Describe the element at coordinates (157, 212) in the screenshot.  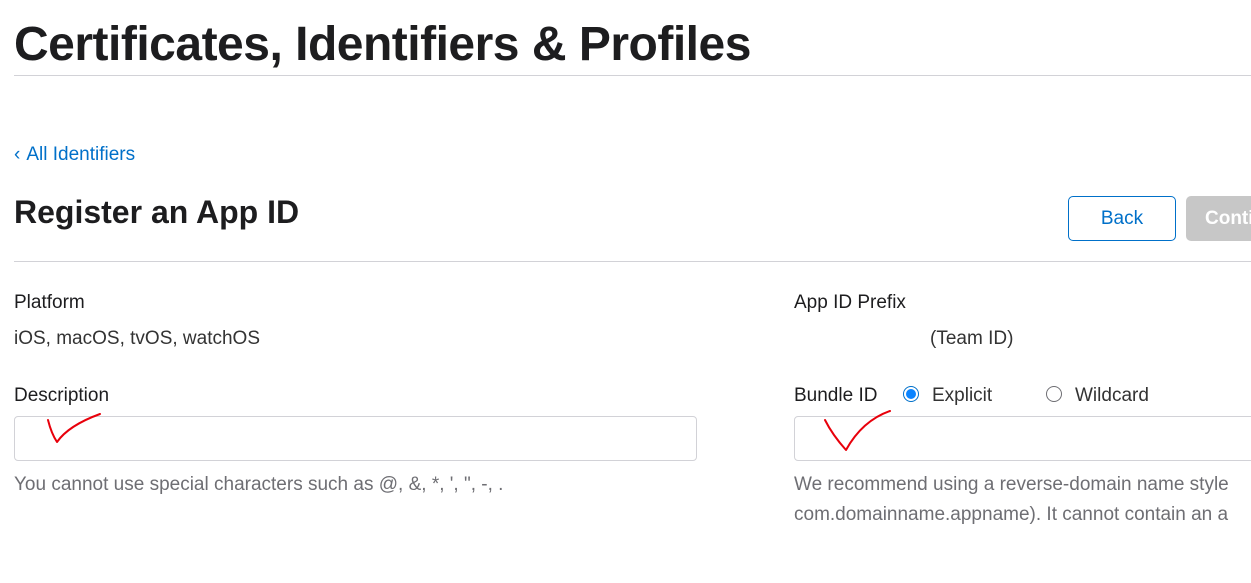
I see `form-title: Register an App ID` at that location.